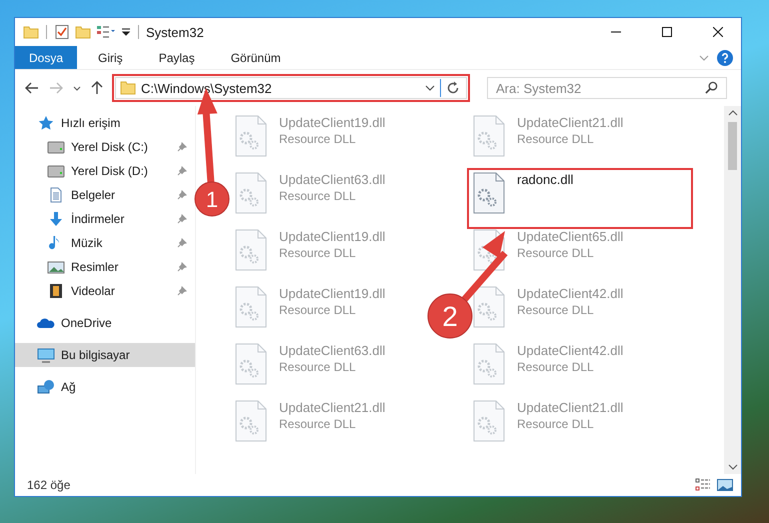 The width and height of the screenshot is (769, 523). What do you see at coordinates (106, 32) in the screenshot?
I see `view-options-icon` at bounding box center [106, 32].